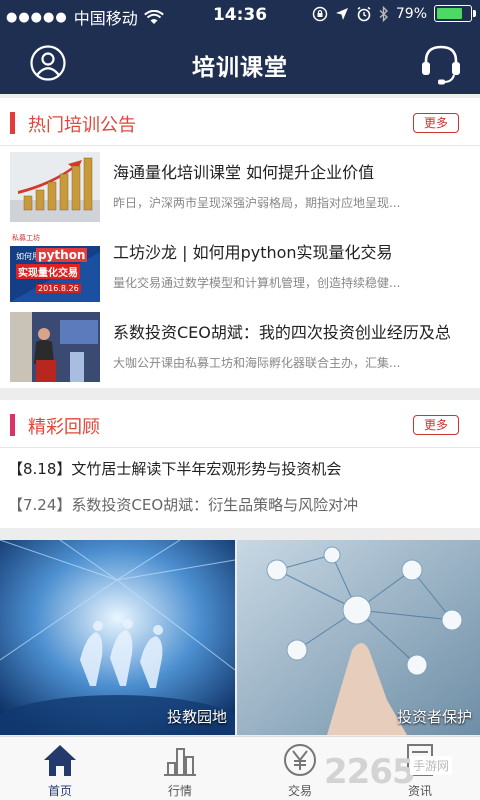 The height and width of the screenshot is (800, 480). I want to click on chart-icon, so click(180, 762).